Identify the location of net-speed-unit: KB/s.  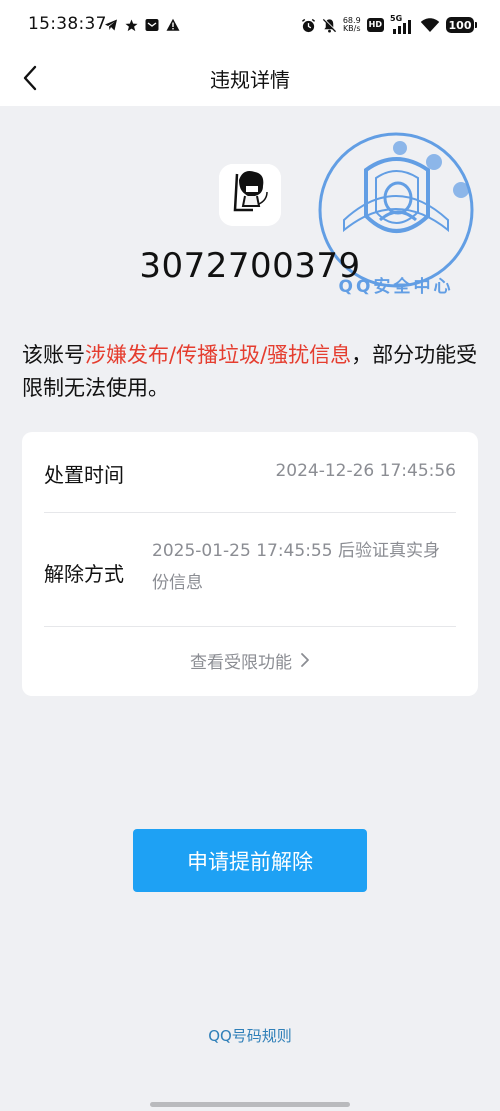
(351, 28).